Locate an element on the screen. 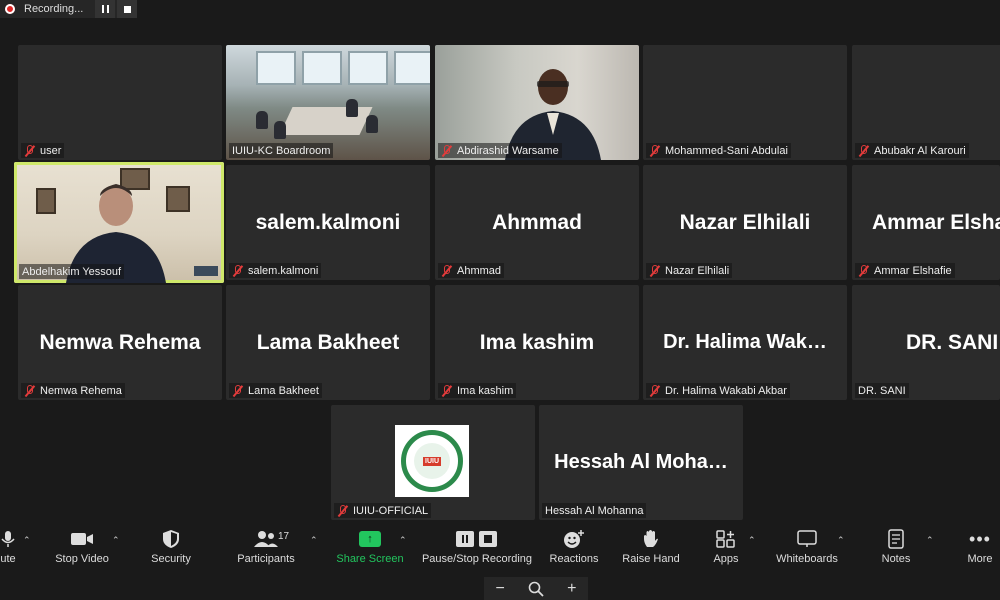 Image resolution: width=1000 pixels, height=600 pixels. participant-display-name: Ima kashim is located at coordinates (537, 342).